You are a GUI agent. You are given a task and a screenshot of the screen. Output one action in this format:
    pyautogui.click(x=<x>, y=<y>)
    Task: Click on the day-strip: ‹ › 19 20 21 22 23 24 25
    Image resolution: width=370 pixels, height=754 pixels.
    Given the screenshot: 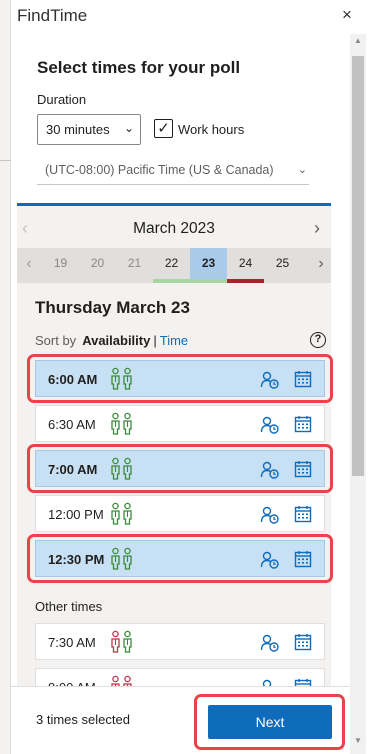 What is the action you would take?
    pyautogui.click(x=174, y=265)
    